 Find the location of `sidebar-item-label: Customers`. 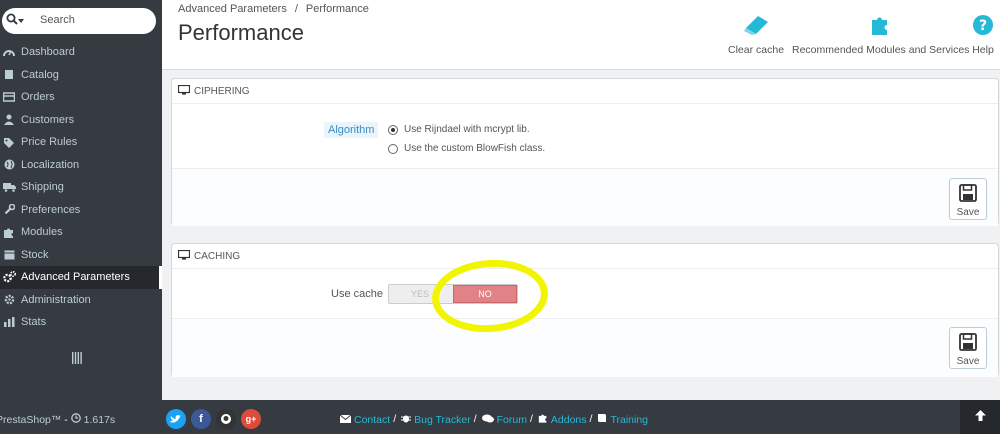

sidebar-item-label: Customers is located at coordinates (48, 119).